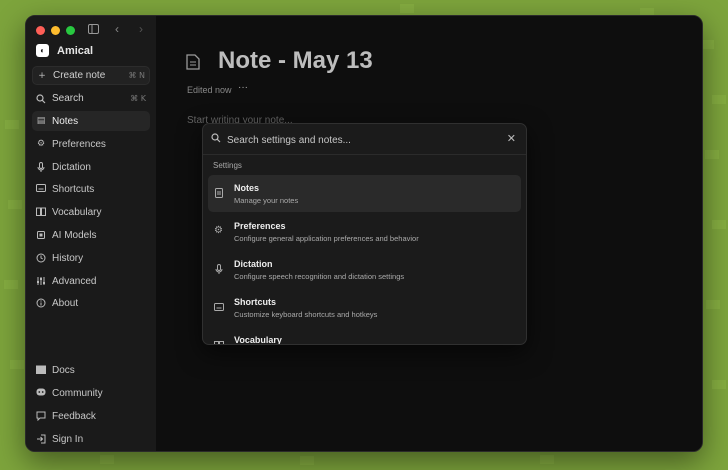  I want to click on sidebar-item-about: About, so click(91, 303).